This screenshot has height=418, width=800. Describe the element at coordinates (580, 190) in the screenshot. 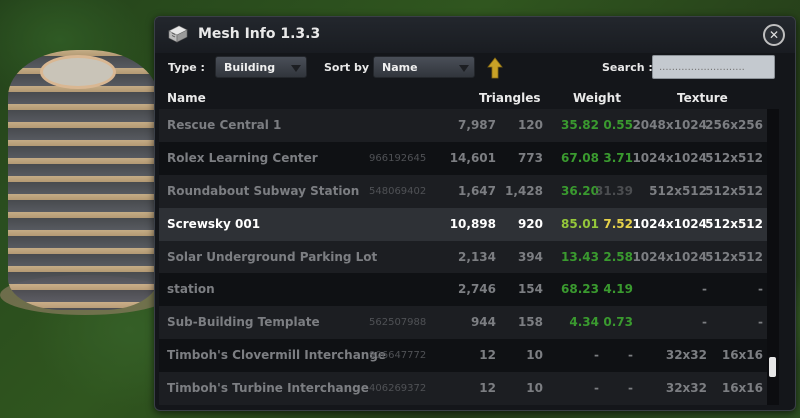

I see `weight-value: 36.20` at that location.